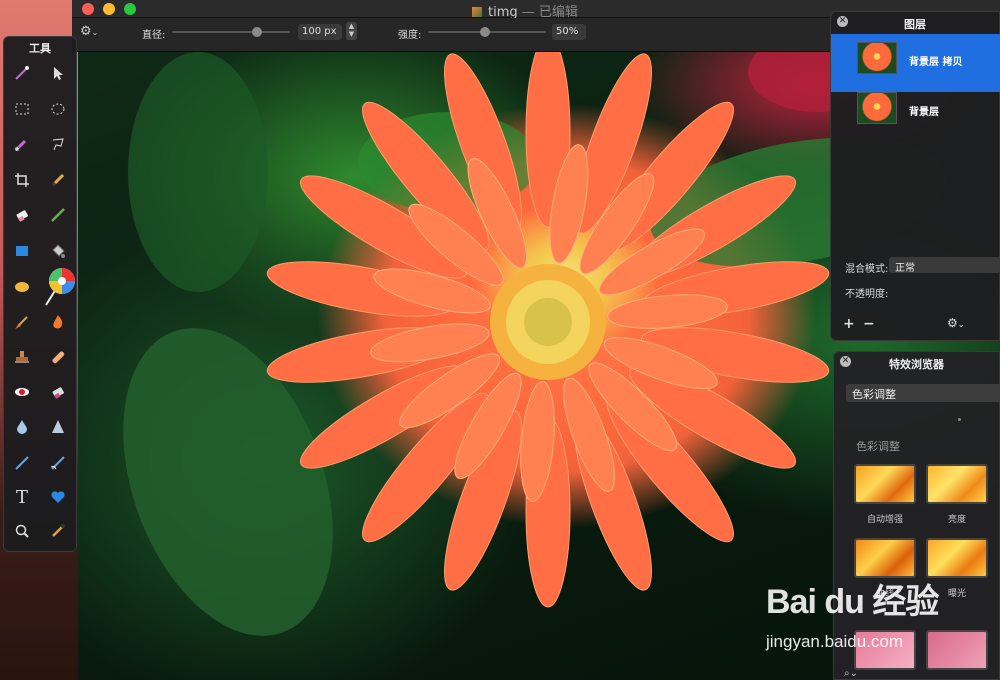  I want to click on tools-panel: 工具 T, so click(40, 294).